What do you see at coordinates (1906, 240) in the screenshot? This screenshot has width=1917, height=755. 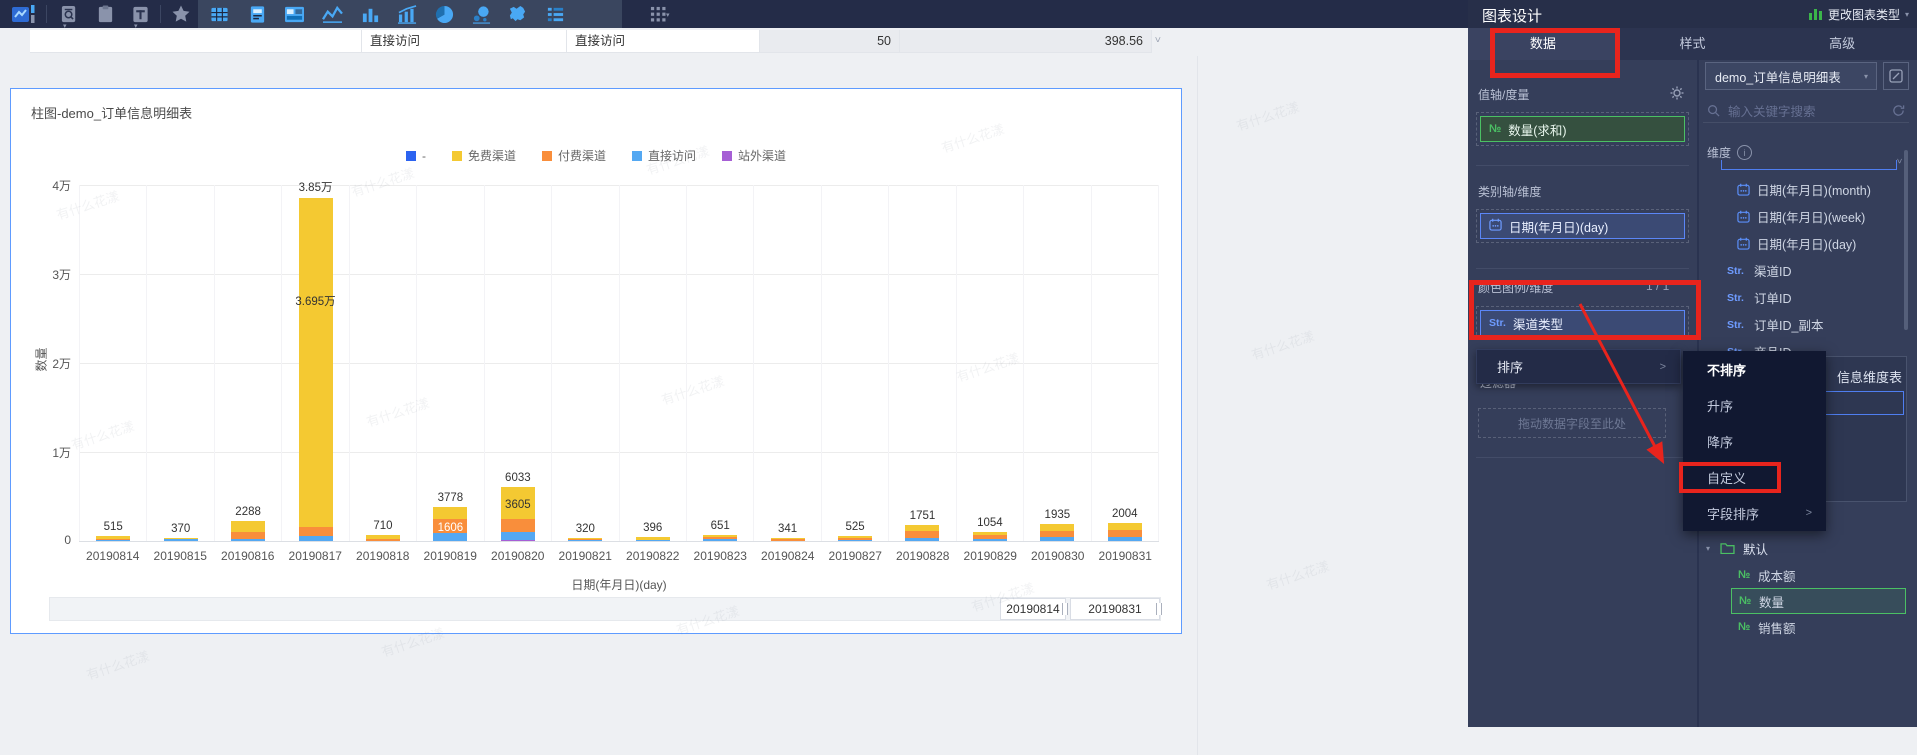 I see `scrollbar` at bounding box center [1906, 240].